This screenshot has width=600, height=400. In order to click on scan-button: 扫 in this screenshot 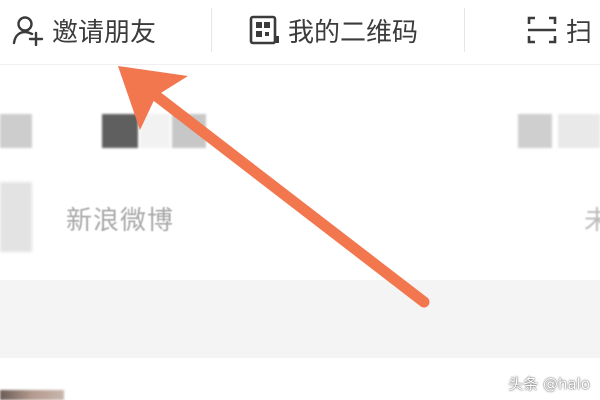, I will do `click(559, 30)`.